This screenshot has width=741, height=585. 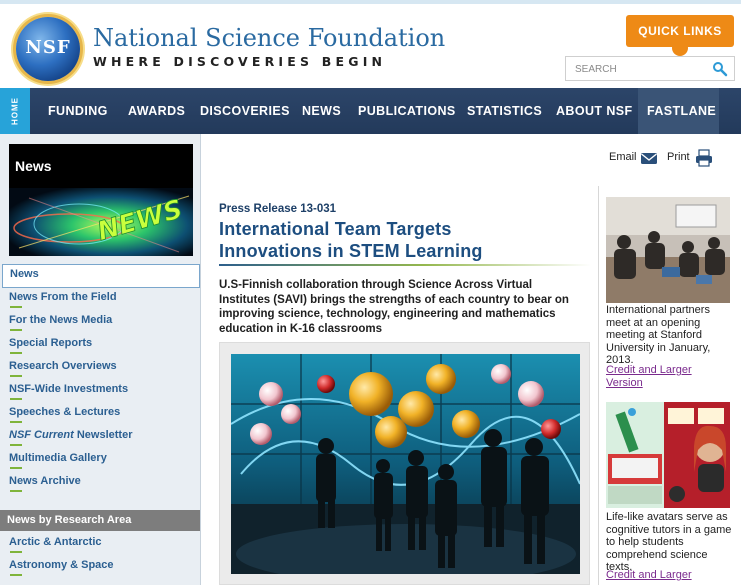 I want to click on headline-line-1: International Team Targets, so click(x=335, y=229).